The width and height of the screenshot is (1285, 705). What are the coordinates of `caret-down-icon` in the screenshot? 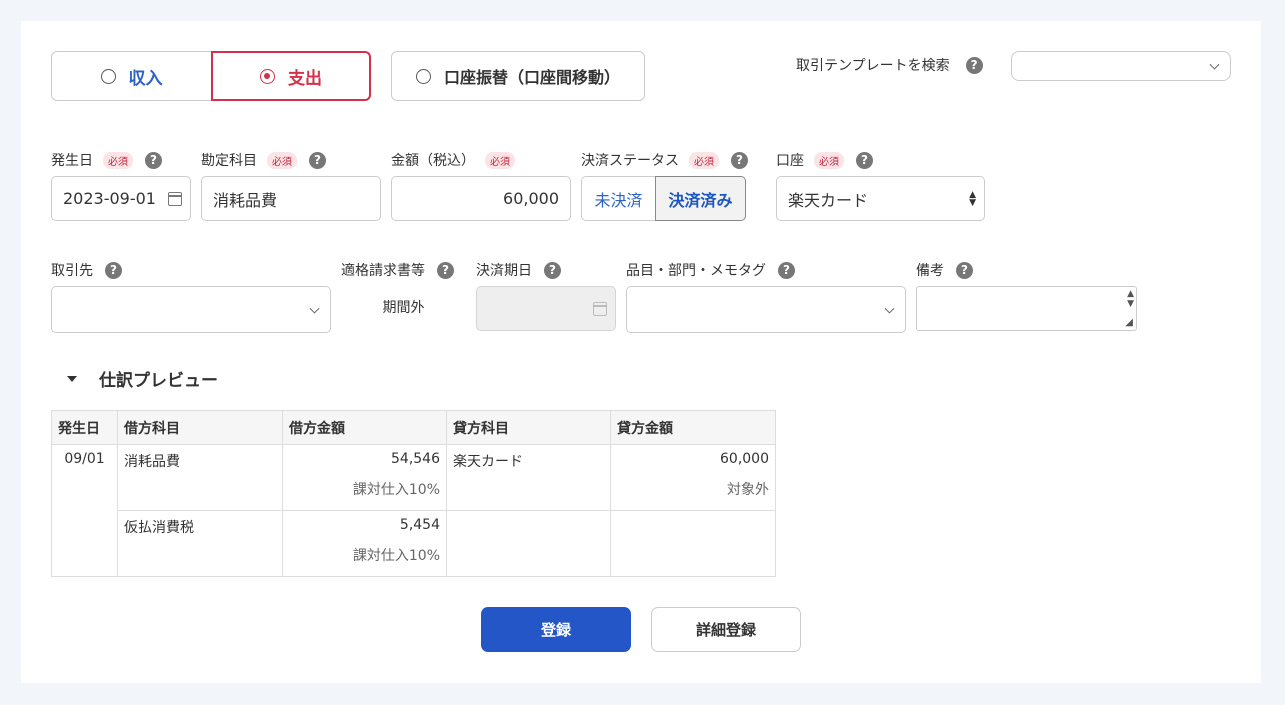 It's located at (72, 378).